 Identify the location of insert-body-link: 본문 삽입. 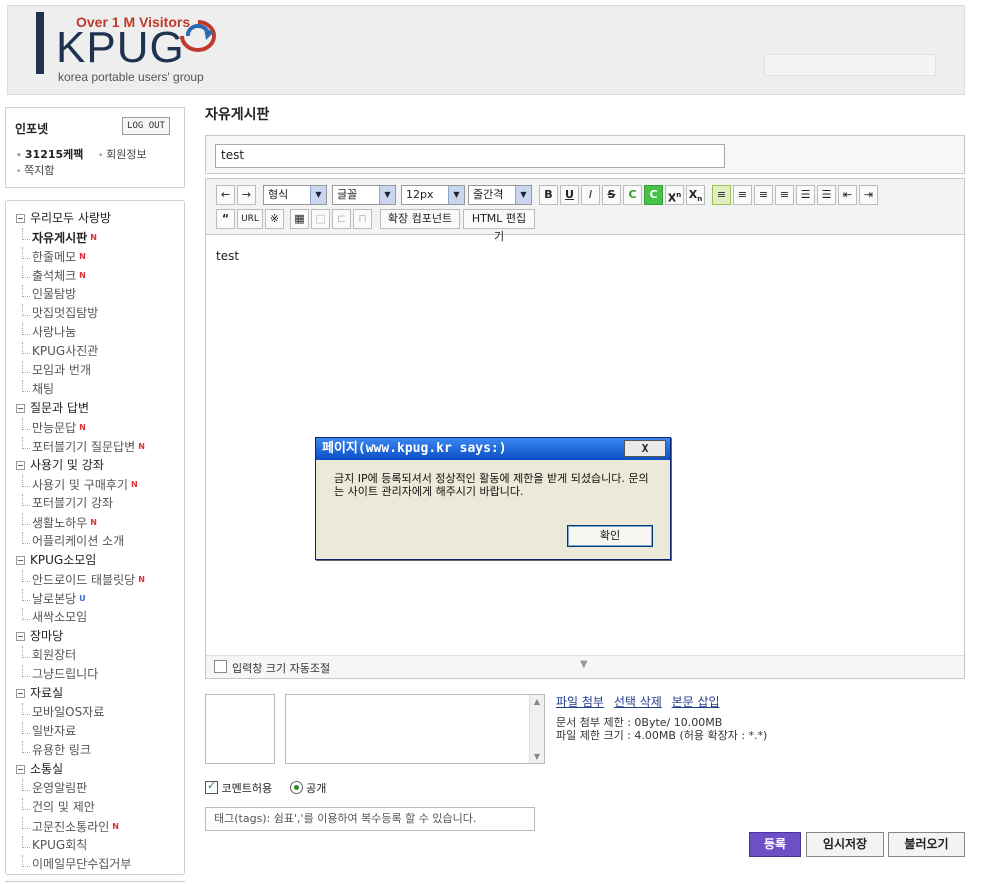
(696, 702).